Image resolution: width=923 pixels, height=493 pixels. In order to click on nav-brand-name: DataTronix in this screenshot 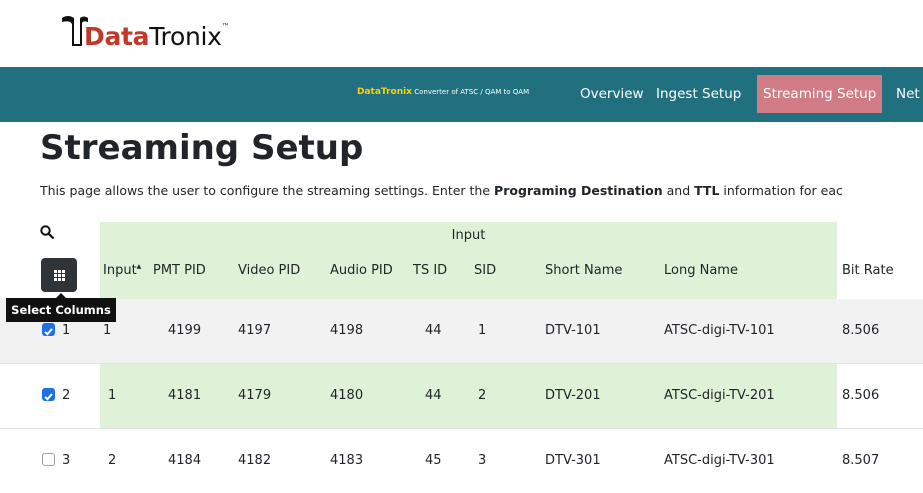, I will do `click(384, 92)`.